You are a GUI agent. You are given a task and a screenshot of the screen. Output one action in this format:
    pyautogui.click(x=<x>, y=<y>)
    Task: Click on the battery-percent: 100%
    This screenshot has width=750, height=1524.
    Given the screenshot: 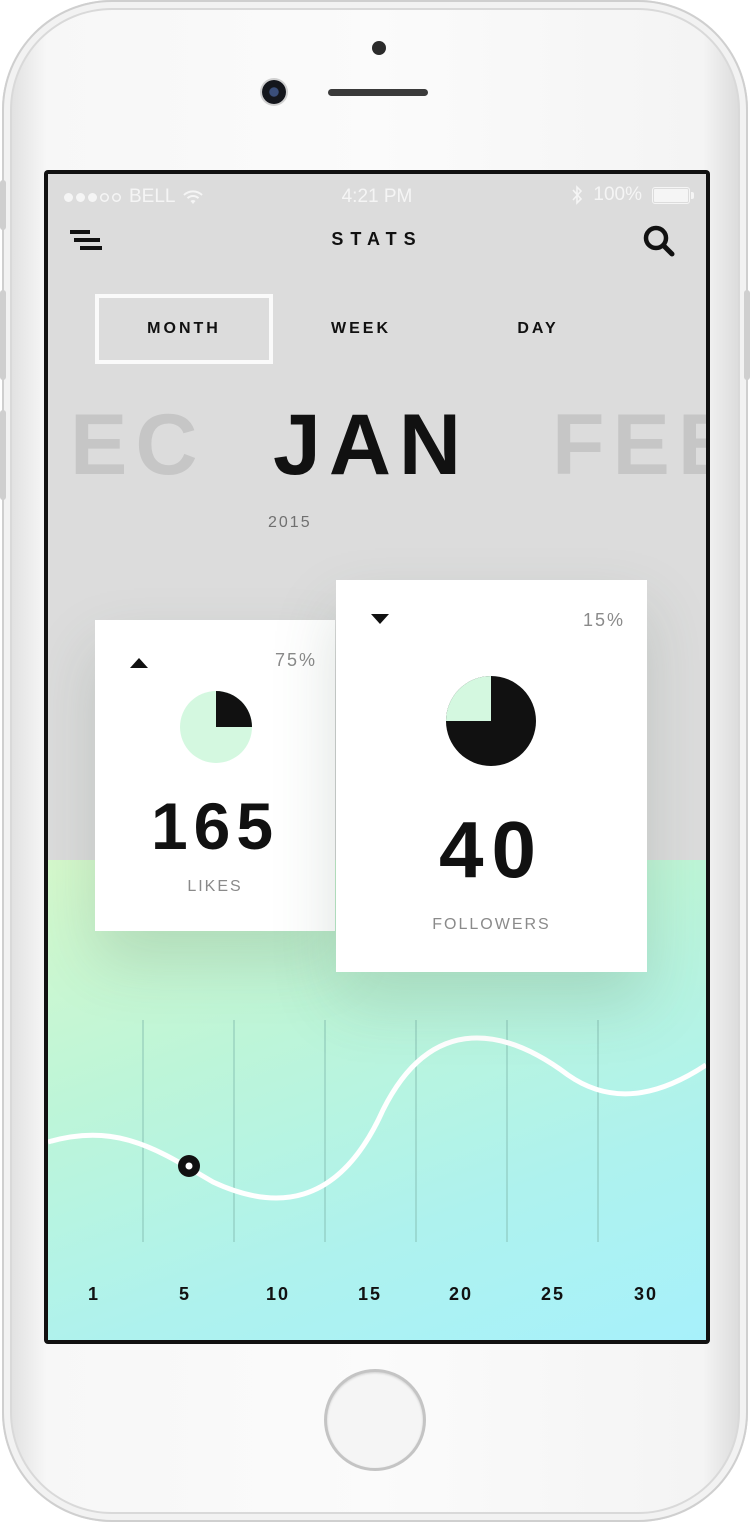 What is the action you would take?
    pyautogui.click(x=617, y=194)
    